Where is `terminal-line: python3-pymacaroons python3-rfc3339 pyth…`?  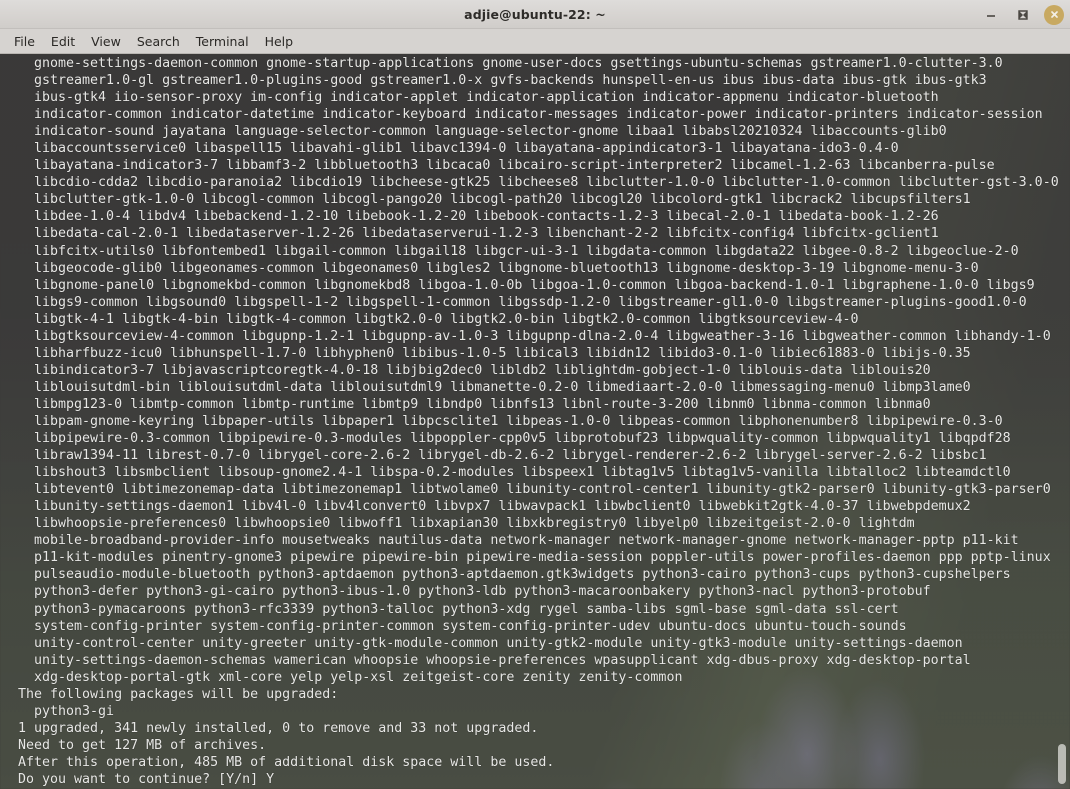 terminal-line: python3-pymacaroons python3-rfc3339 pyth… is located at coordinates (458, 609).